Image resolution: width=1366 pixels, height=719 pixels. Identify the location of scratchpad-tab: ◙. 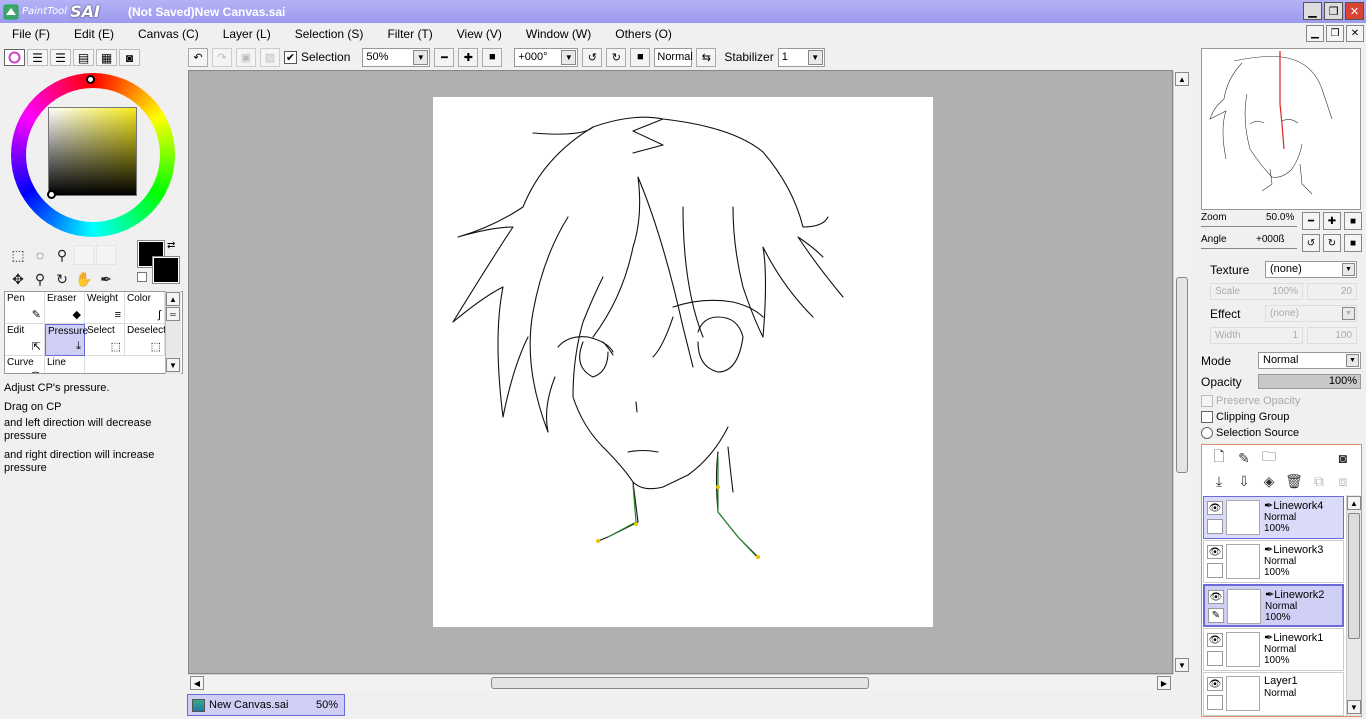
(129, 57).